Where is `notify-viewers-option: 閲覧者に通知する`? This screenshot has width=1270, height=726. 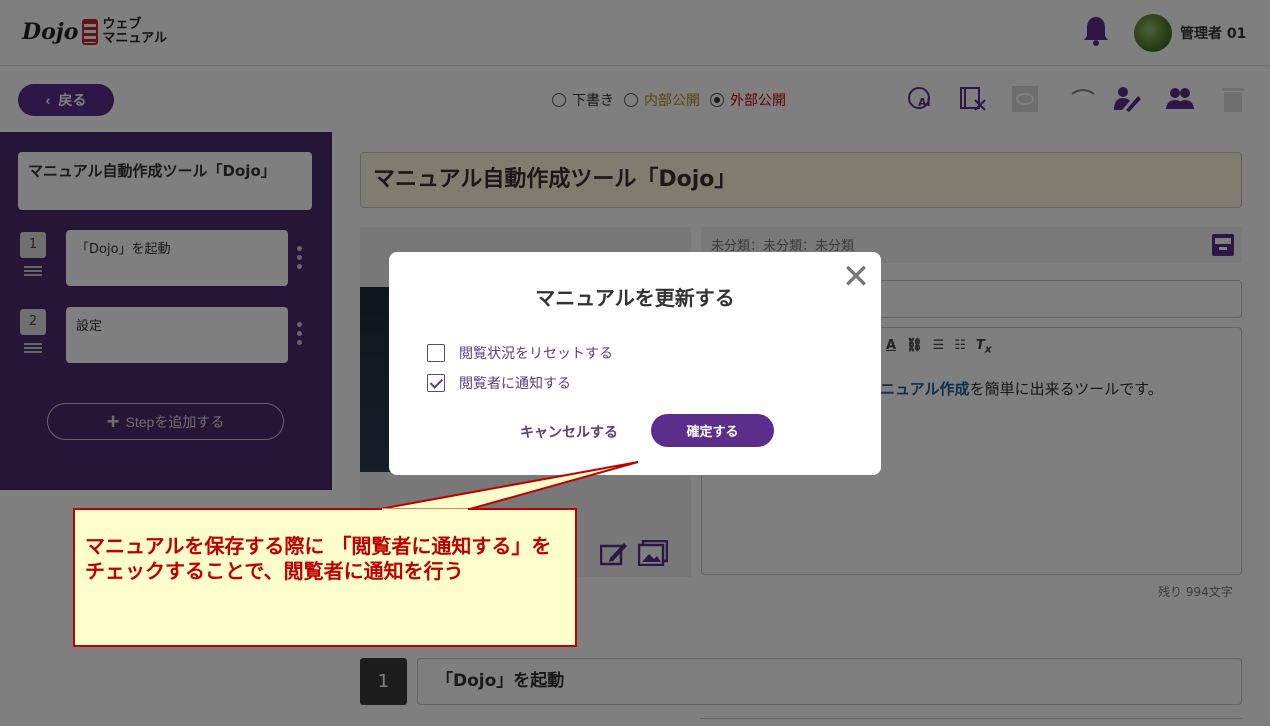 notify-viewers-option: 閲覧者に通知する is located at coordinates (499, 383).